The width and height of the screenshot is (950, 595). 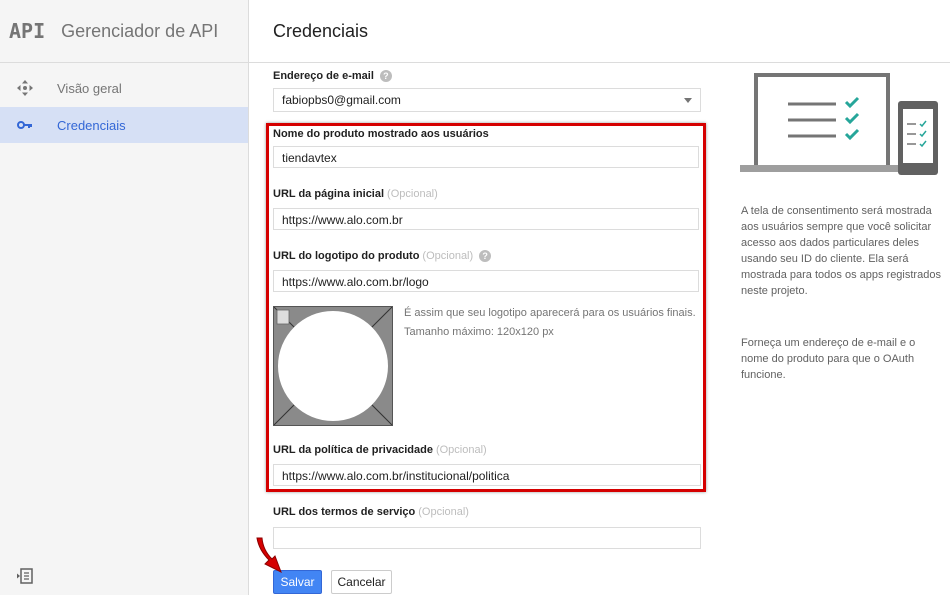 I want to click on email-select-value: fabiopbs0@gmail.com, so click(x=341, y=100).